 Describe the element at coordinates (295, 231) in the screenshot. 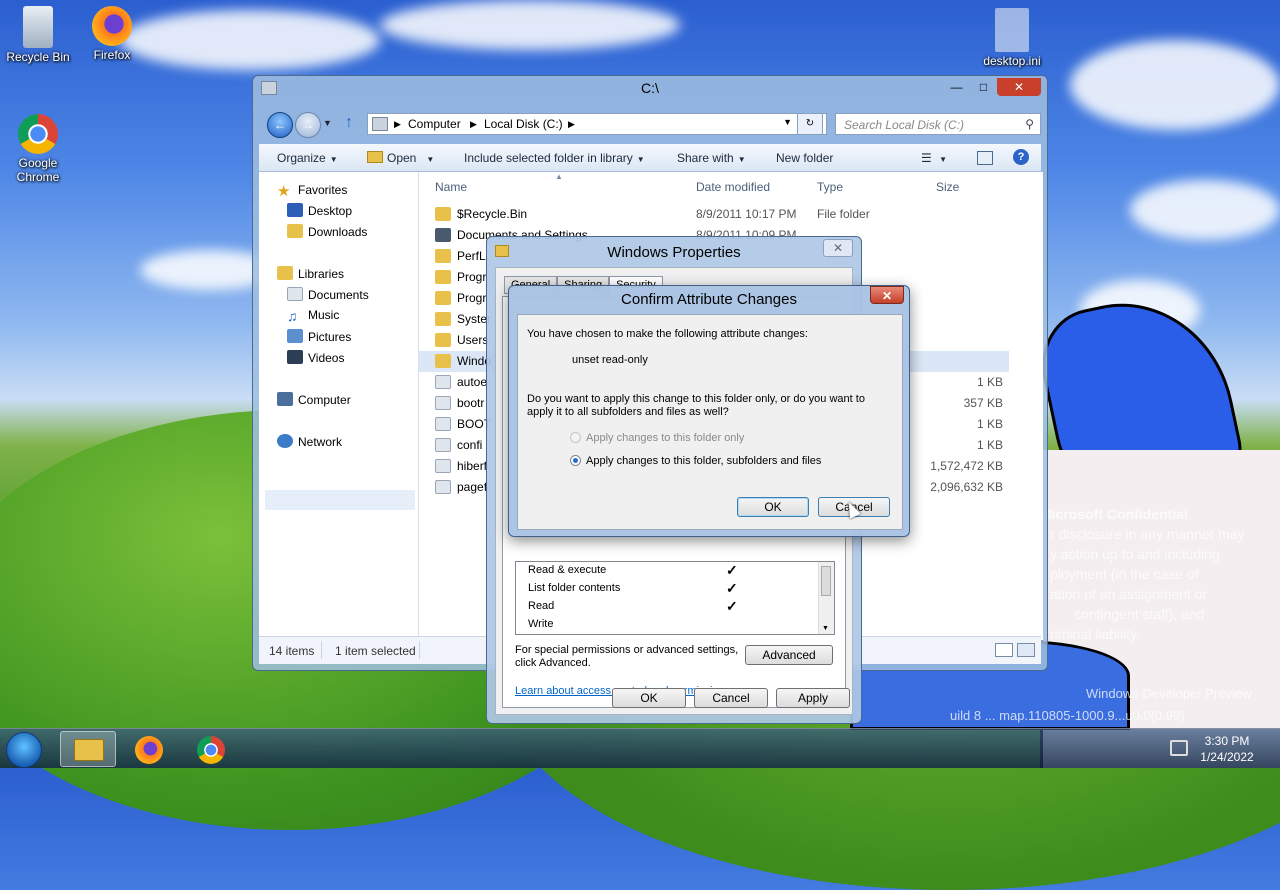

I see `downloads-folder-icon` at that location.